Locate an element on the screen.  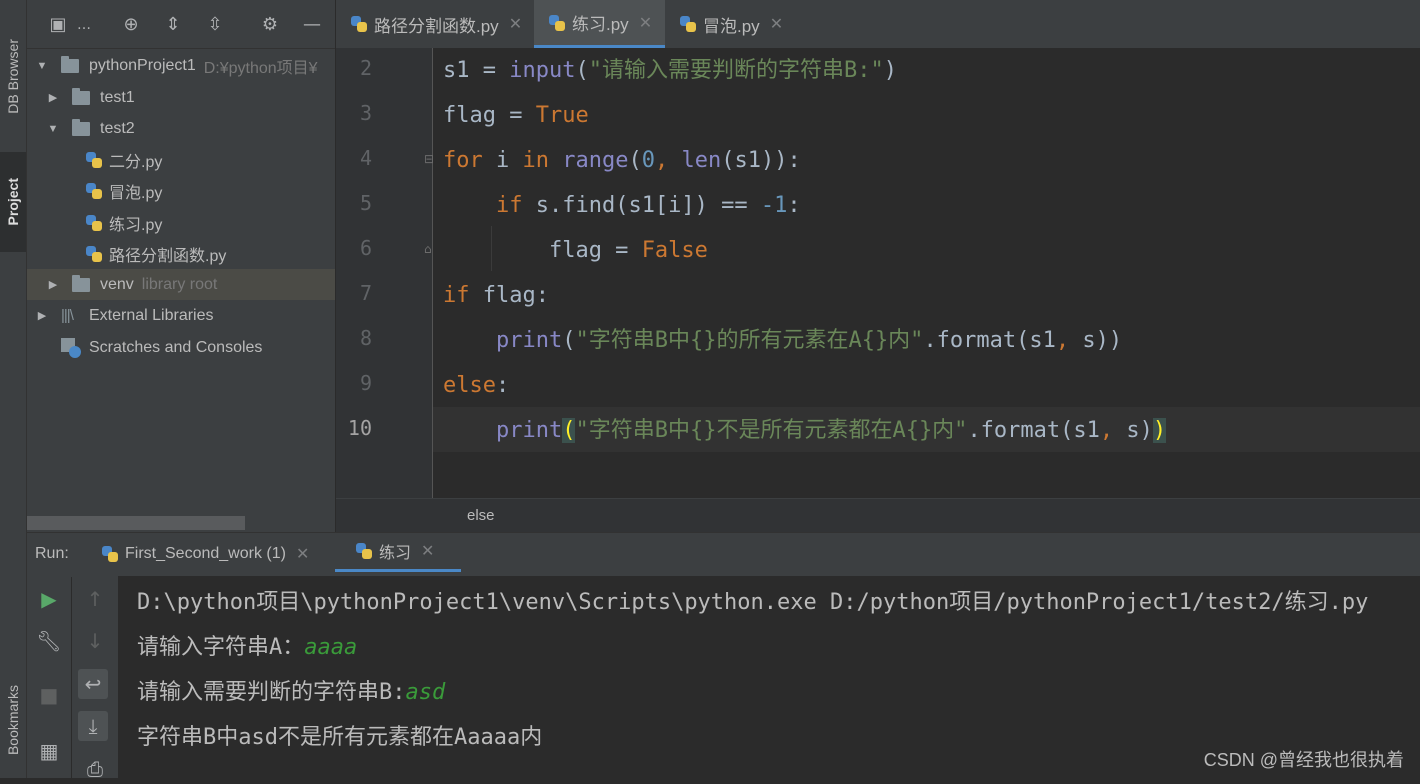
tree-item-external-libraries: ▶ |||\ External Libraries is located at coordinates (181, 315).